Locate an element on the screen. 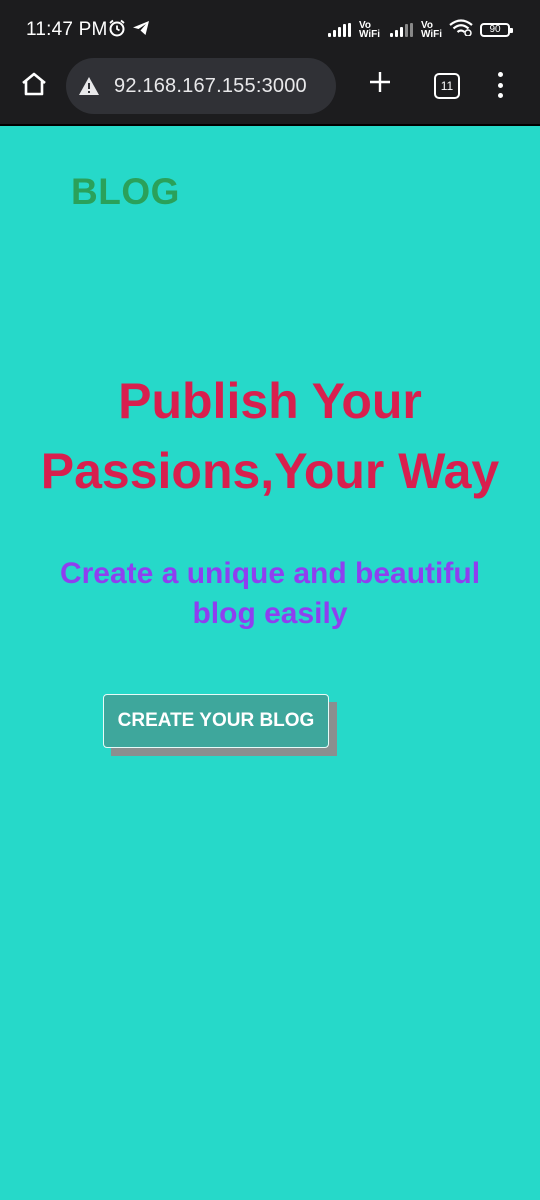 The image size is (540, 1200). url-text: 92.168.167.155:3000 is located at coordinates (210, 85).